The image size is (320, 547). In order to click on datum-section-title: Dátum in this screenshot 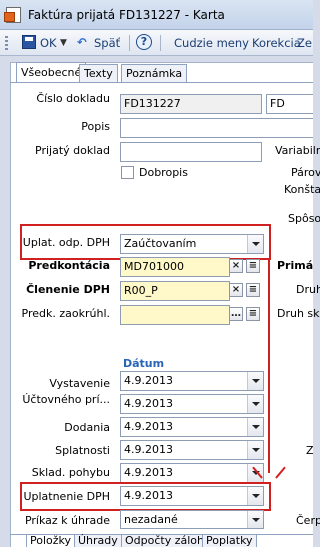, I will do `click(144, 363)`.